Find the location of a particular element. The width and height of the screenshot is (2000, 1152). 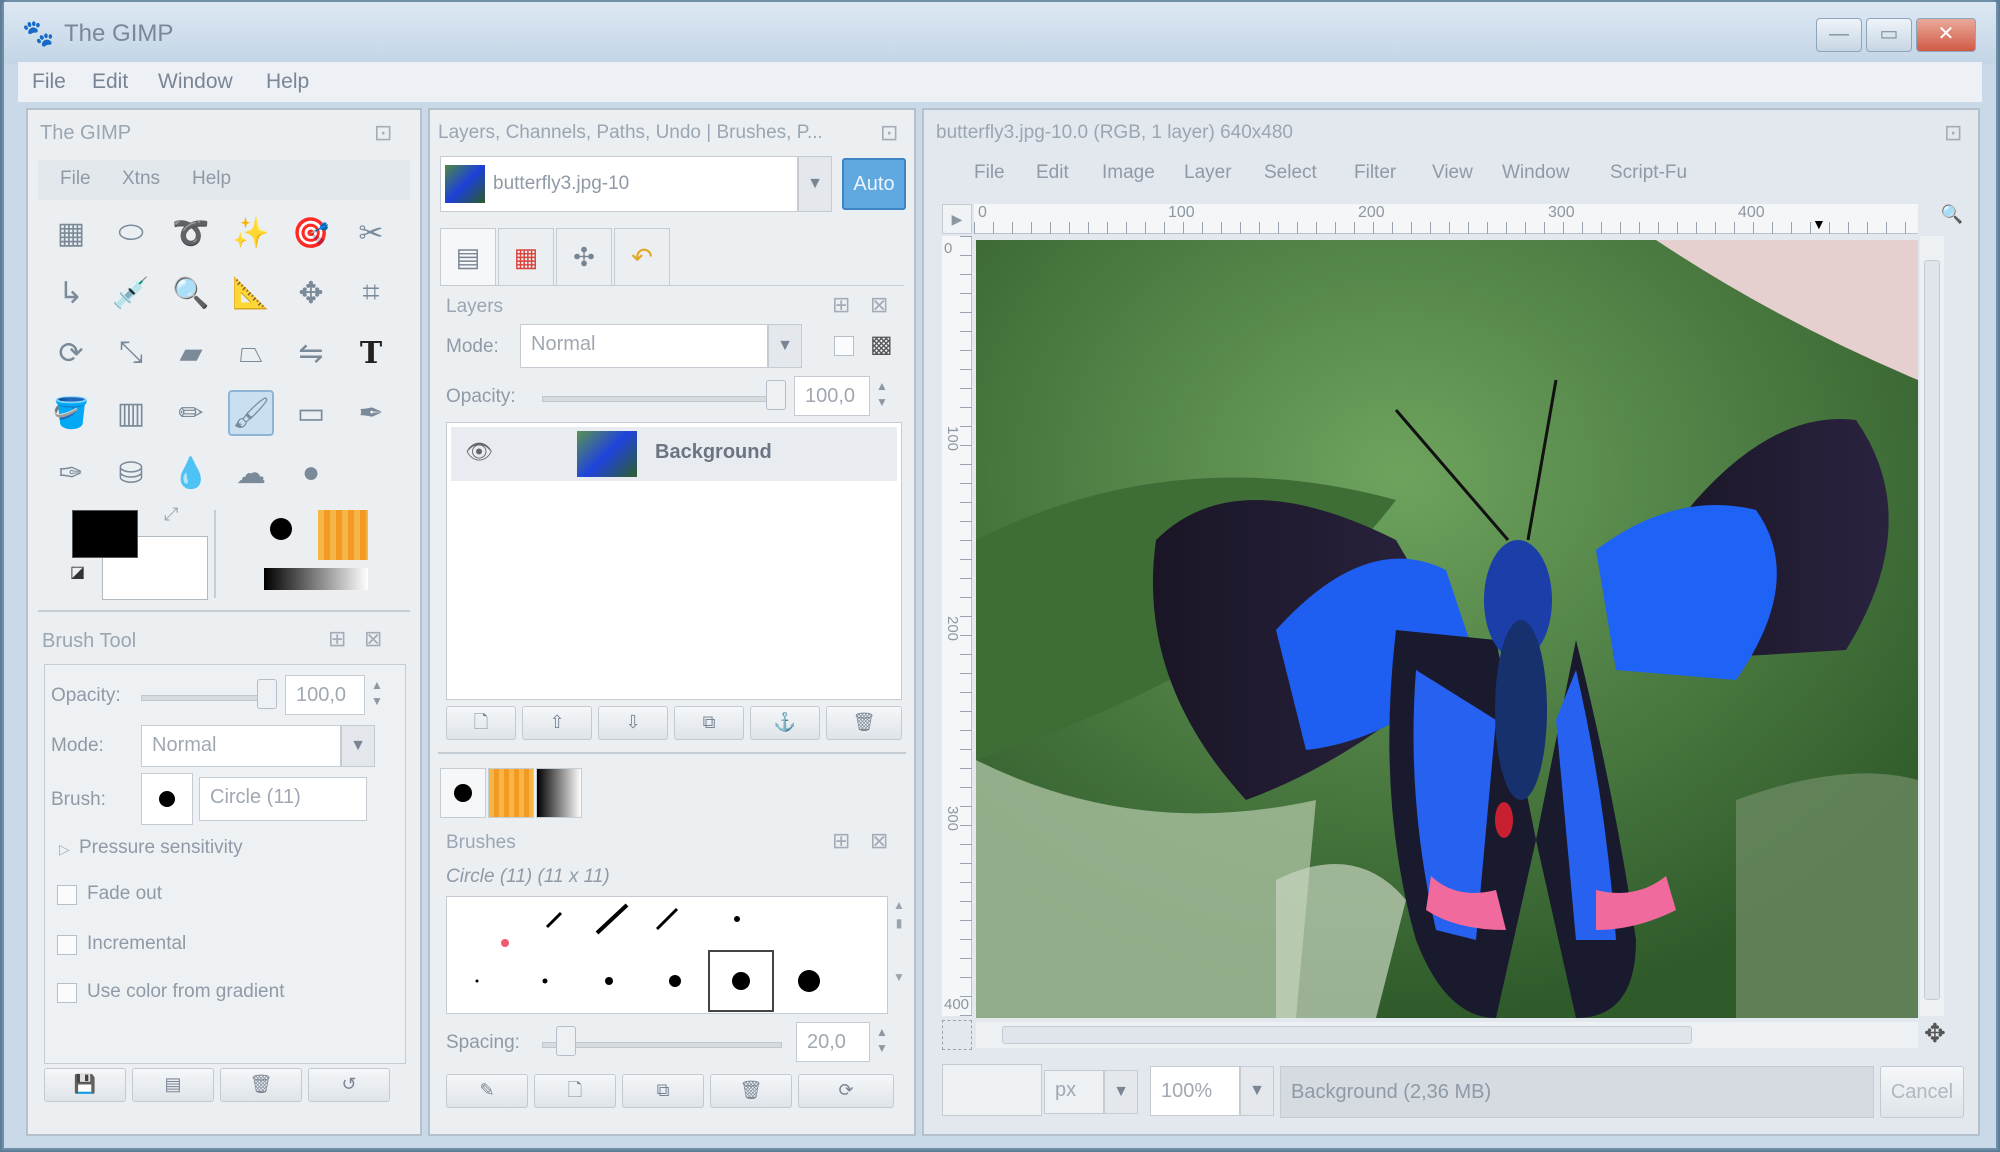

tool-paintbrush-icon: 🖌 is located at coordinates (251, 413).